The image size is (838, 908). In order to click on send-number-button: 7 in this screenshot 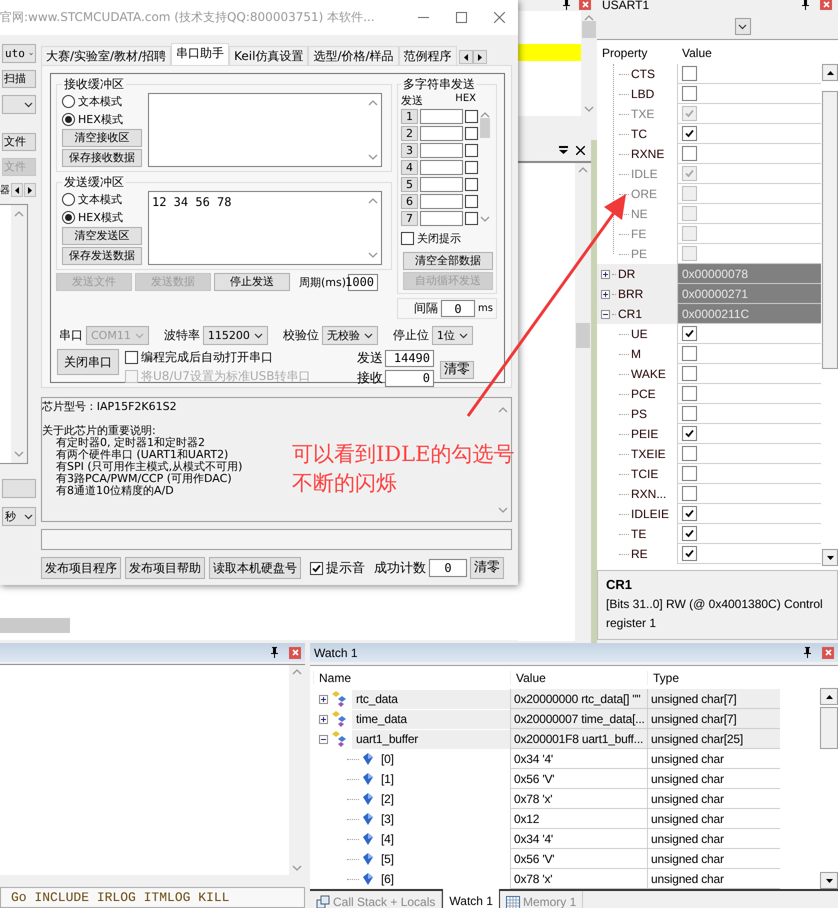, I will do `click(409, 218)`.